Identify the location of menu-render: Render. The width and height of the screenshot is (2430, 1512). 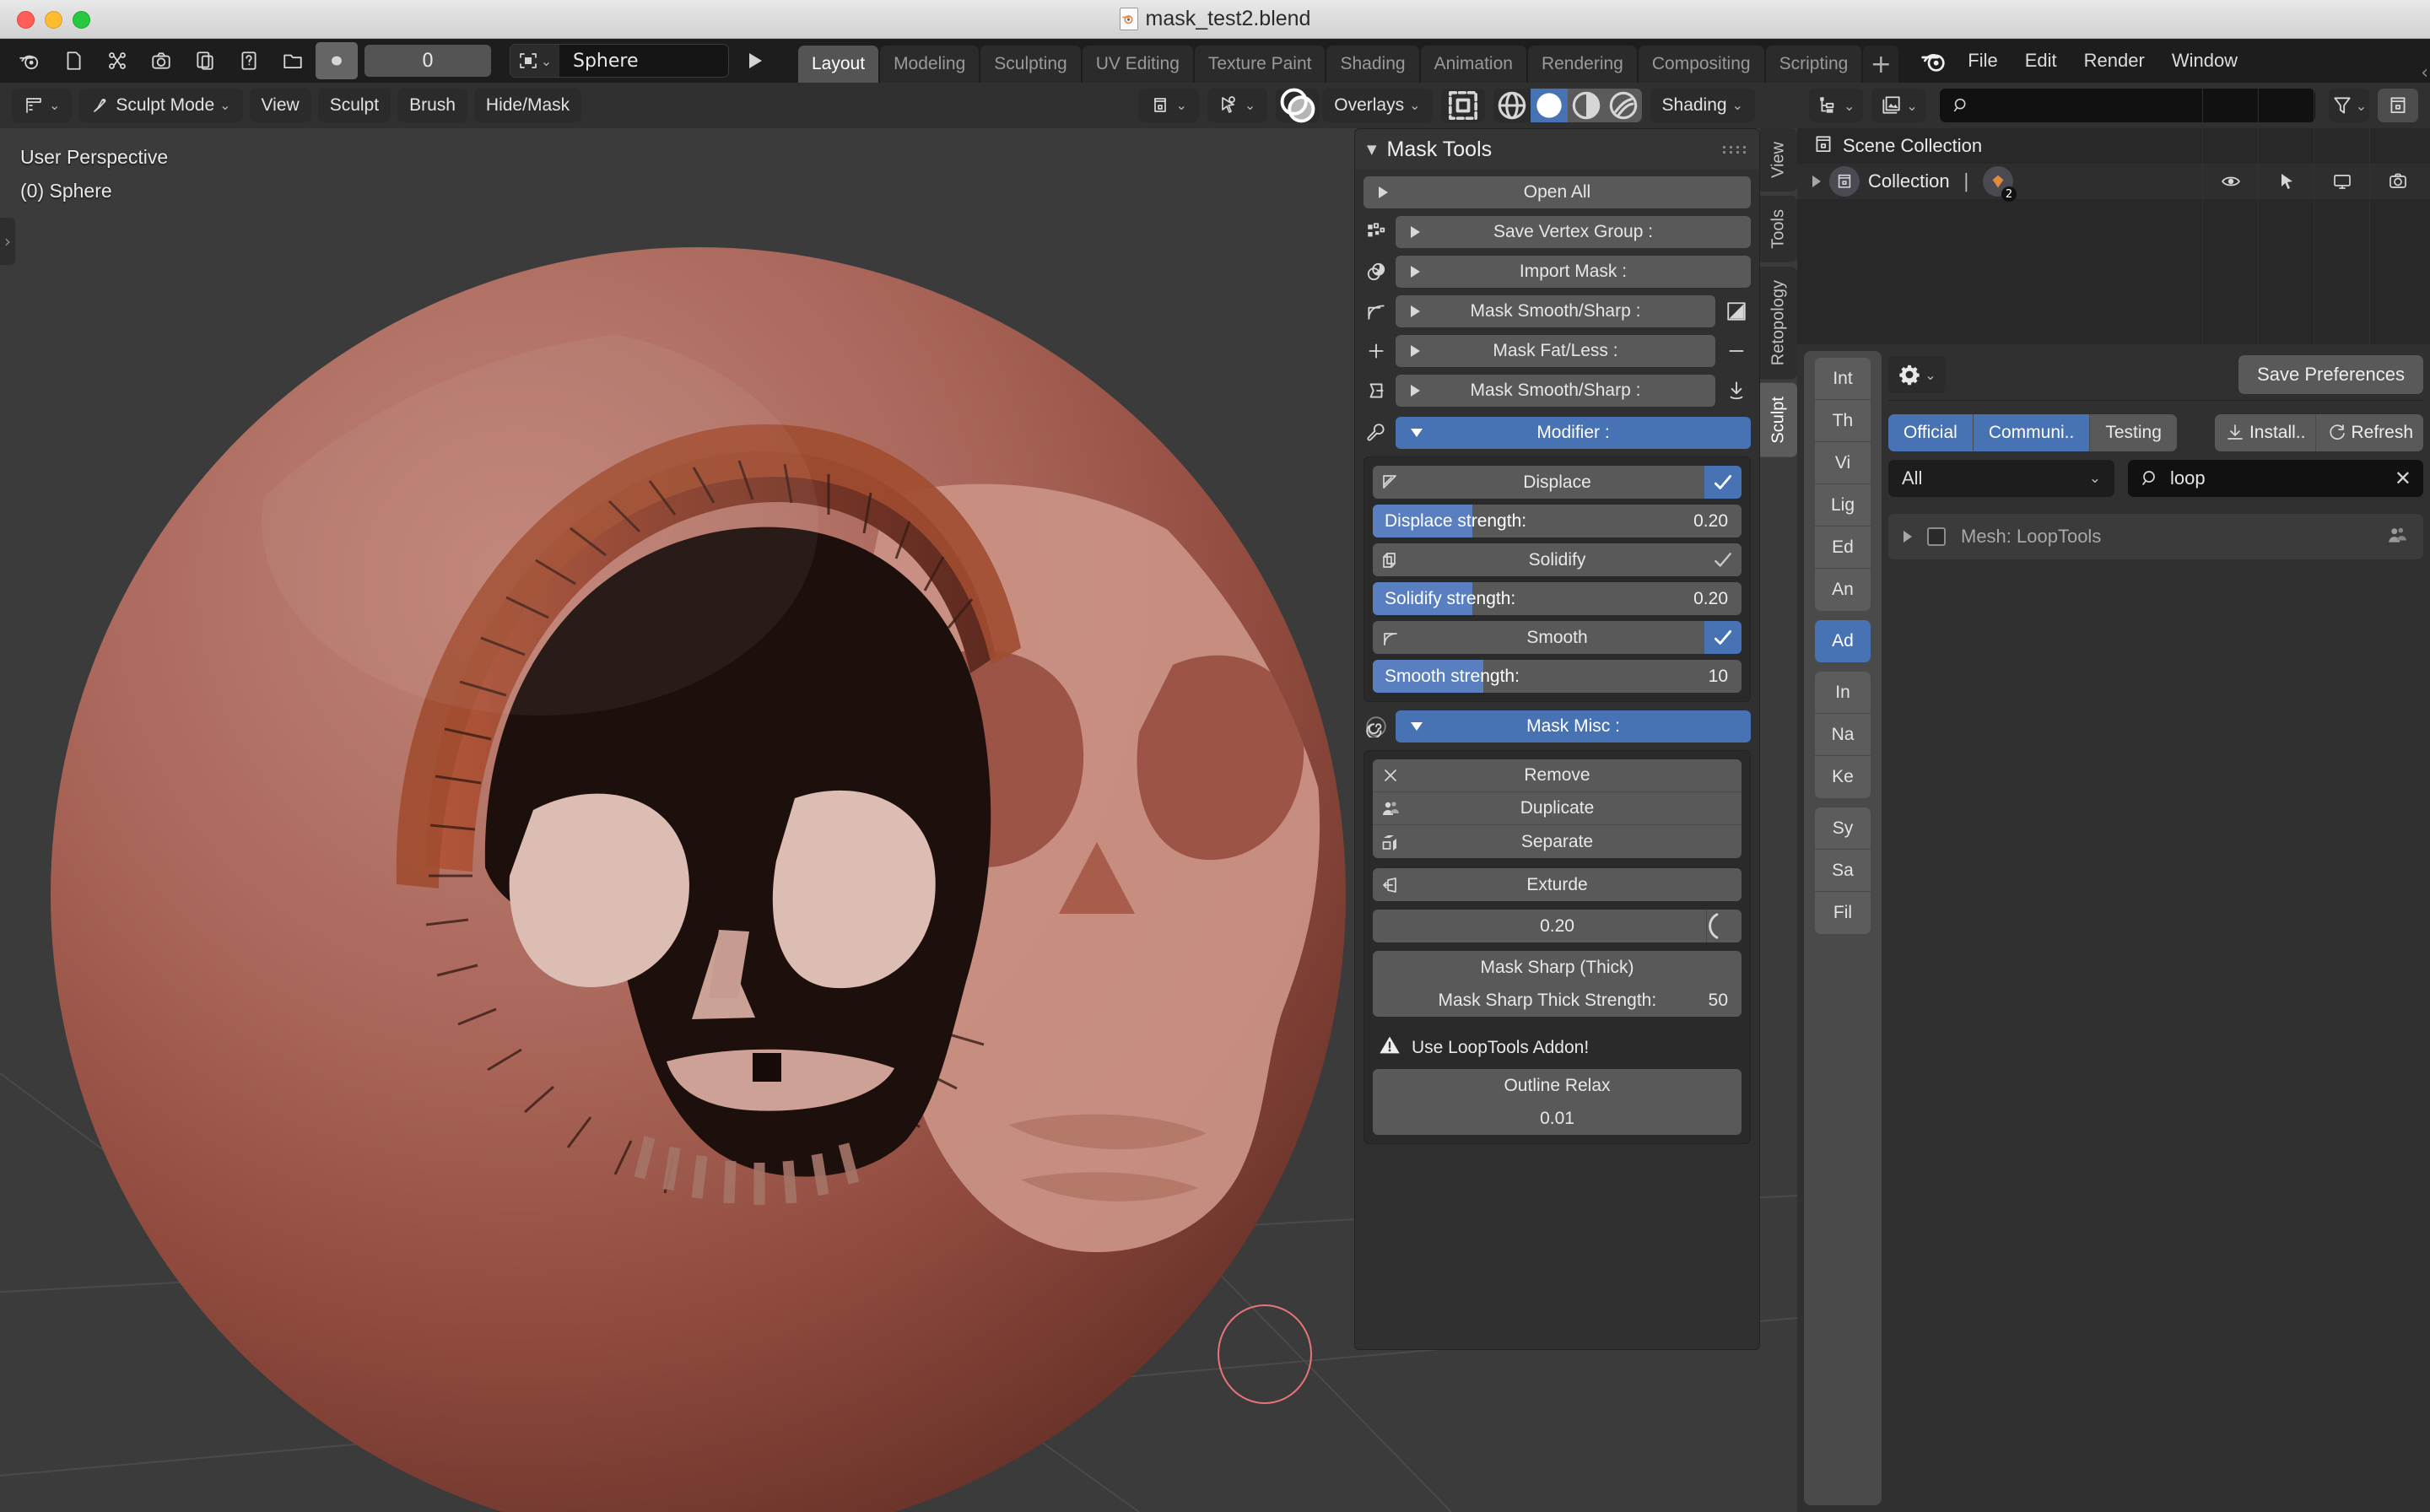
(2114, 60).